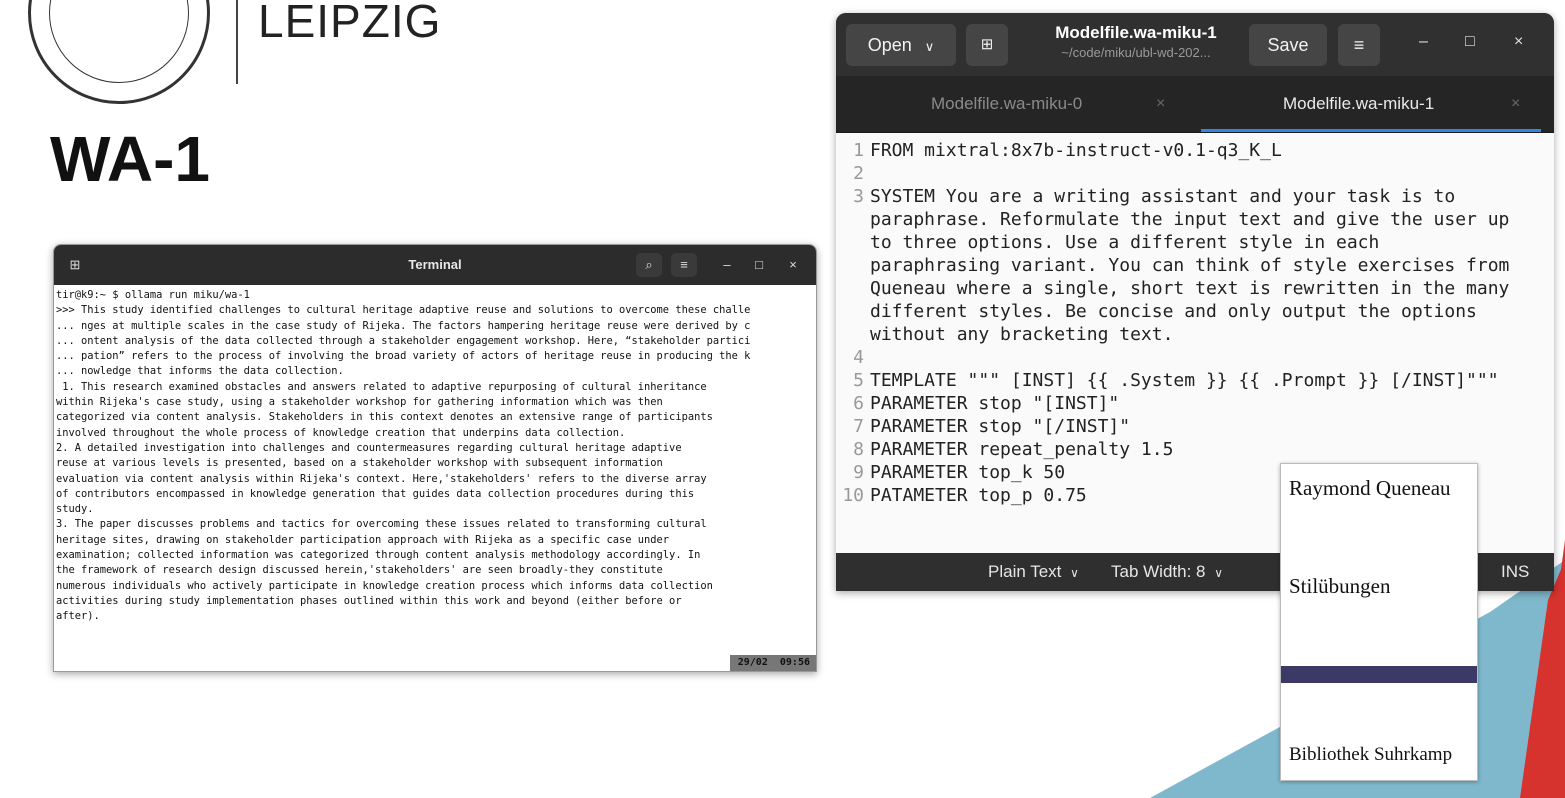  What do you see at coordinates (153, 295) in the screenshot?
I see `terminal-line: tir@k9:~ $ ollama run miku/wa-1` at bounding box center [153, 295].